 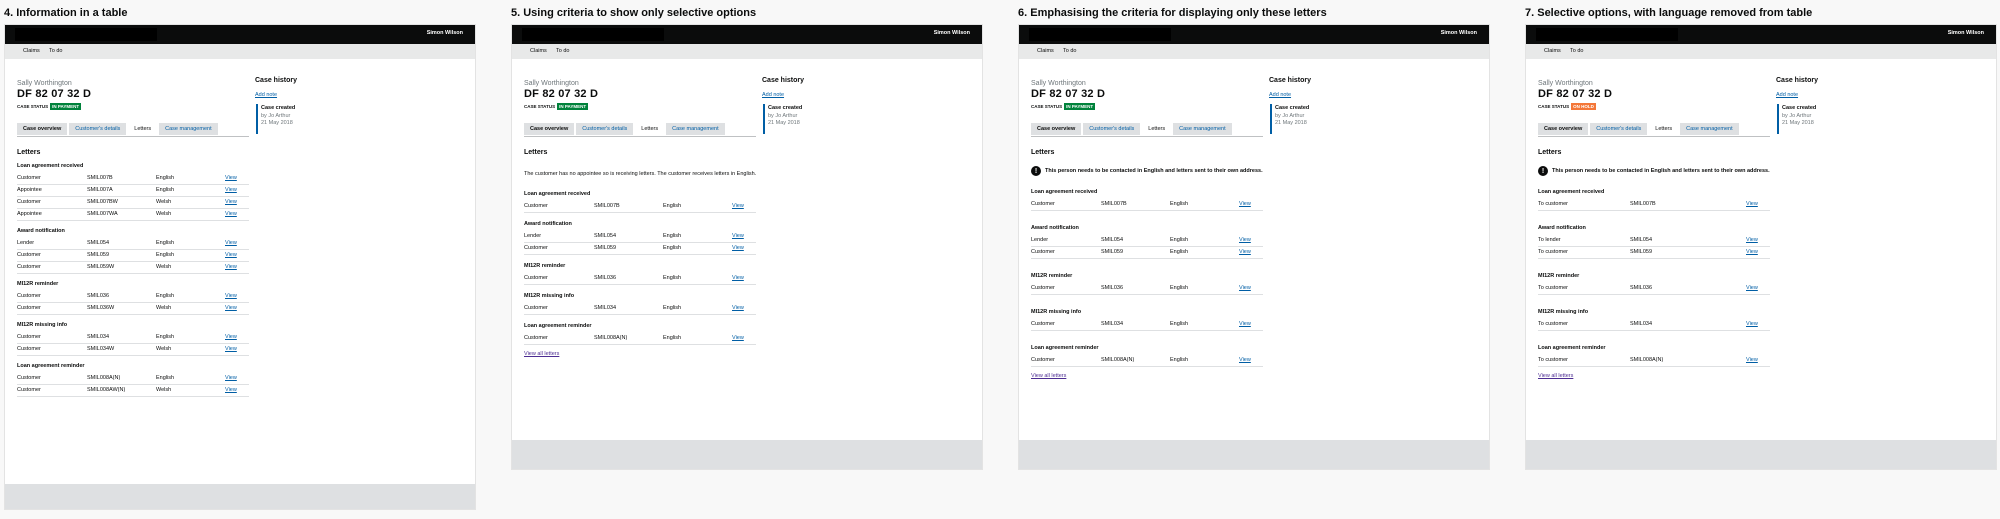 What do you see at coordinates (100, 190) in the screenshot?
I see `letter-code-cell: SMIL007A` at bounding box center [100, 190].